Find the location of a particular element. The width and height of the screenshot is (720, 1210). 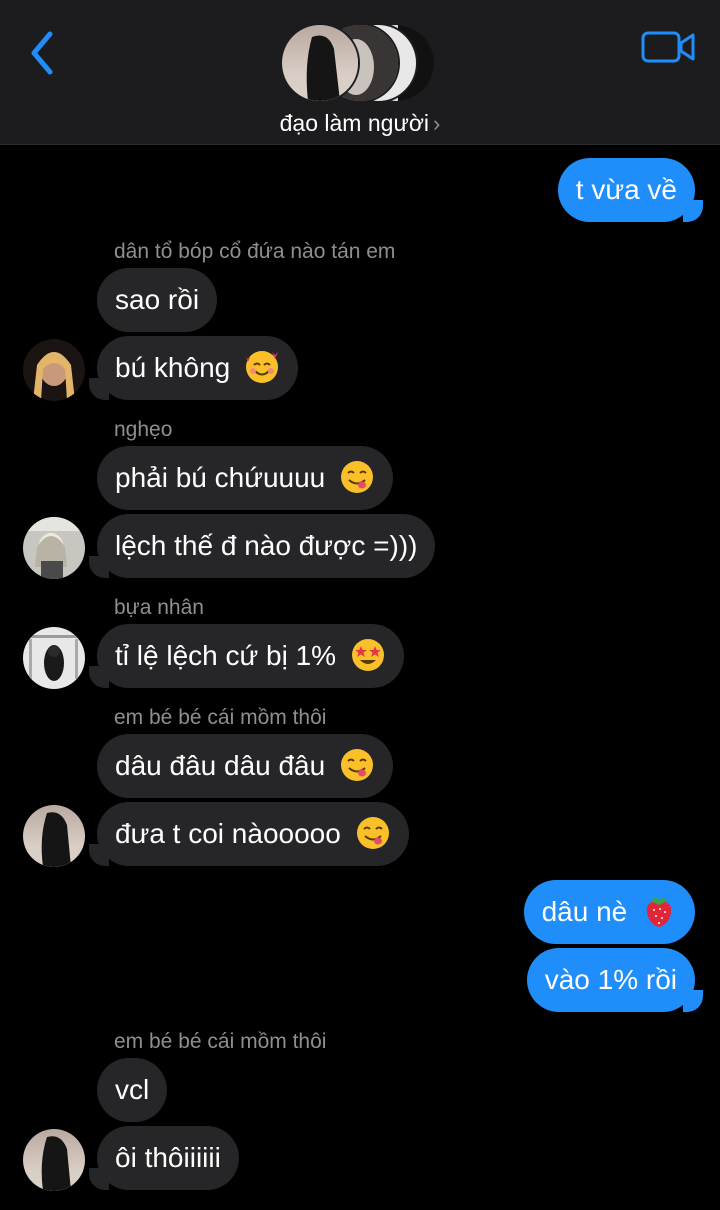

group-name-button: đạo làm người › is located at coordinates (360, 123).